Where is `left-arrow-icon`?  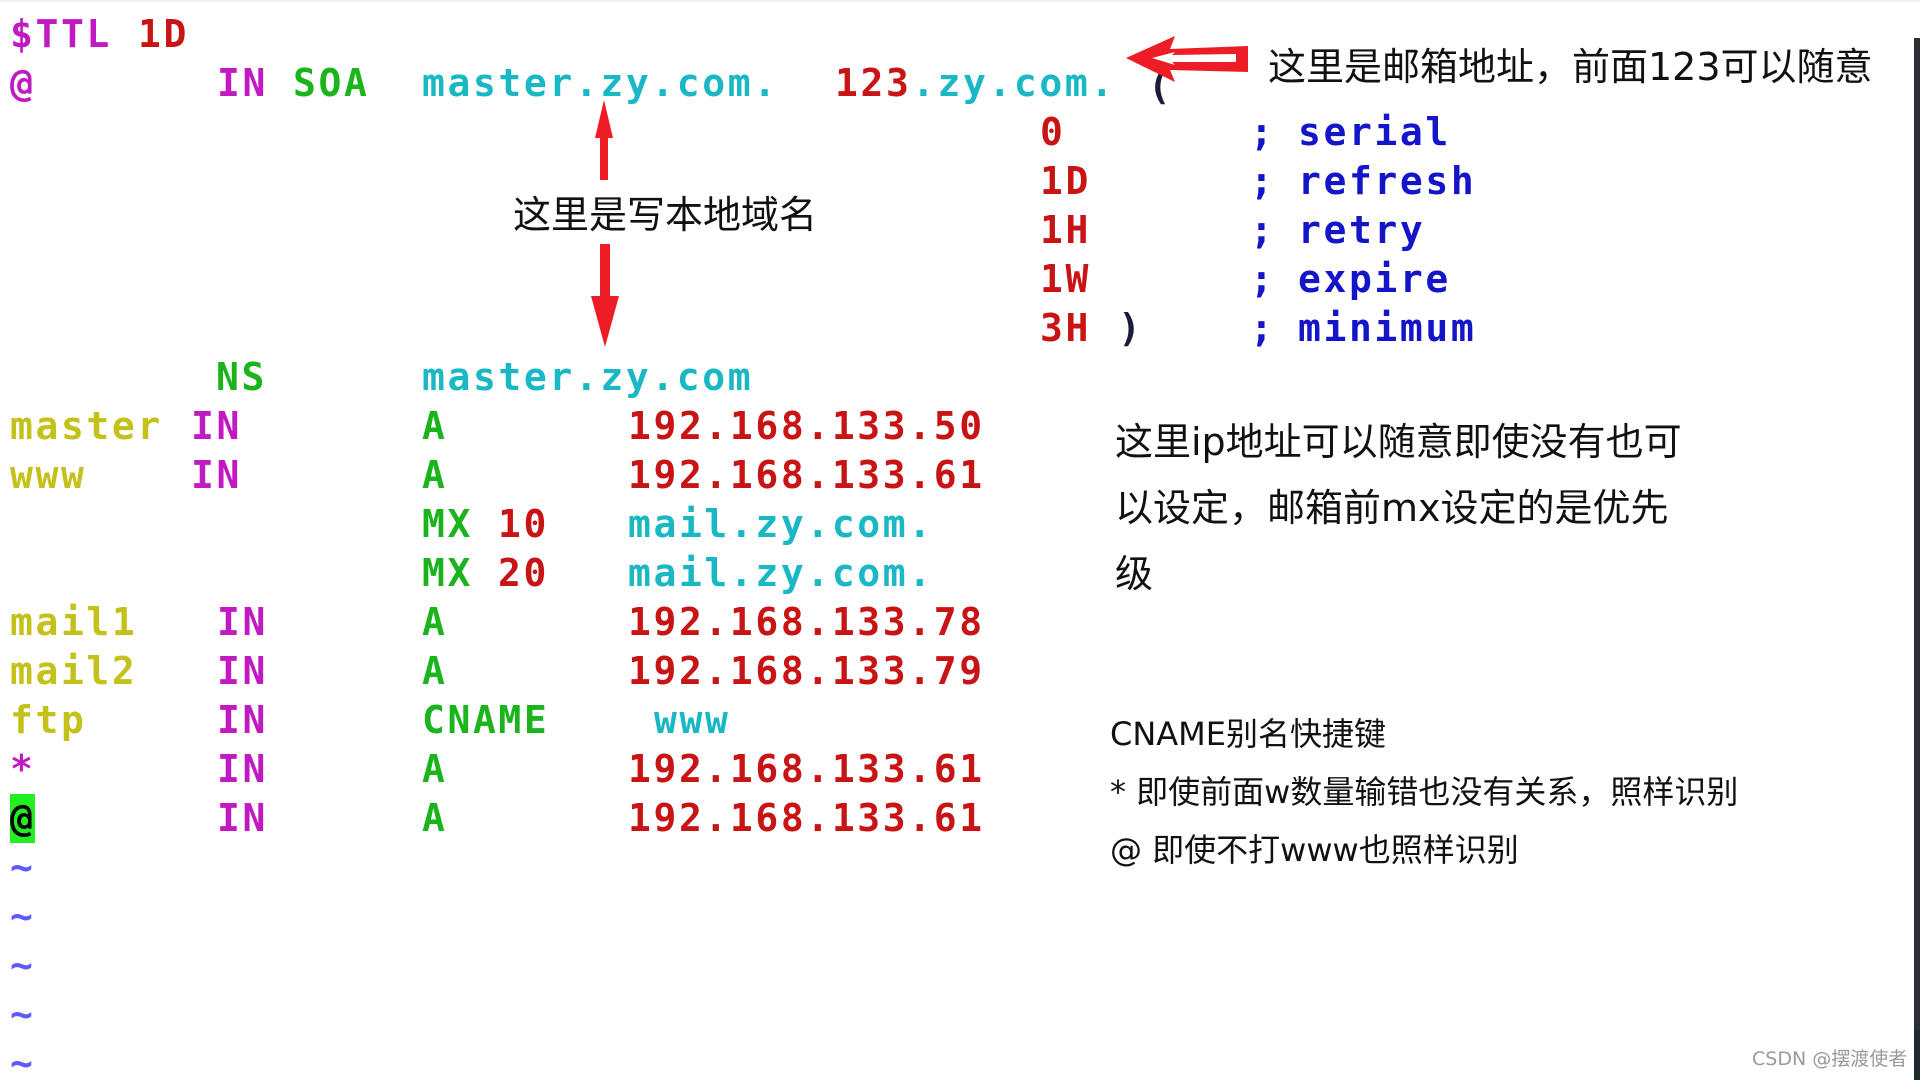 left-arrow-icon is located at coordinates (1187, 59).